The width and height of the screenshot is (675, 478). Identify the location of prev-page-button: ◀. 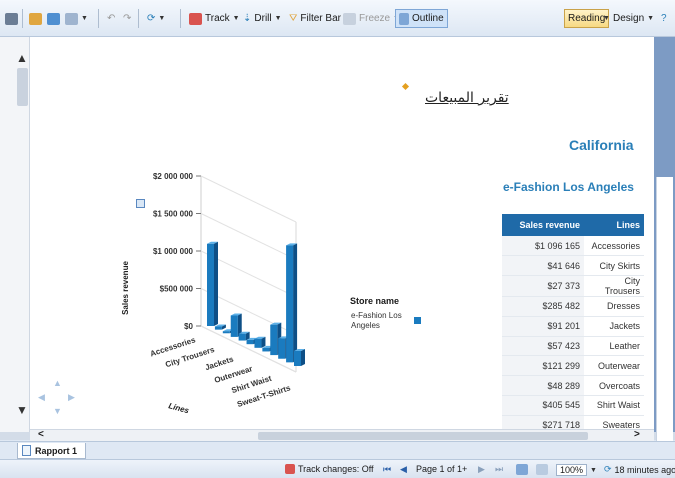
(403, 469).